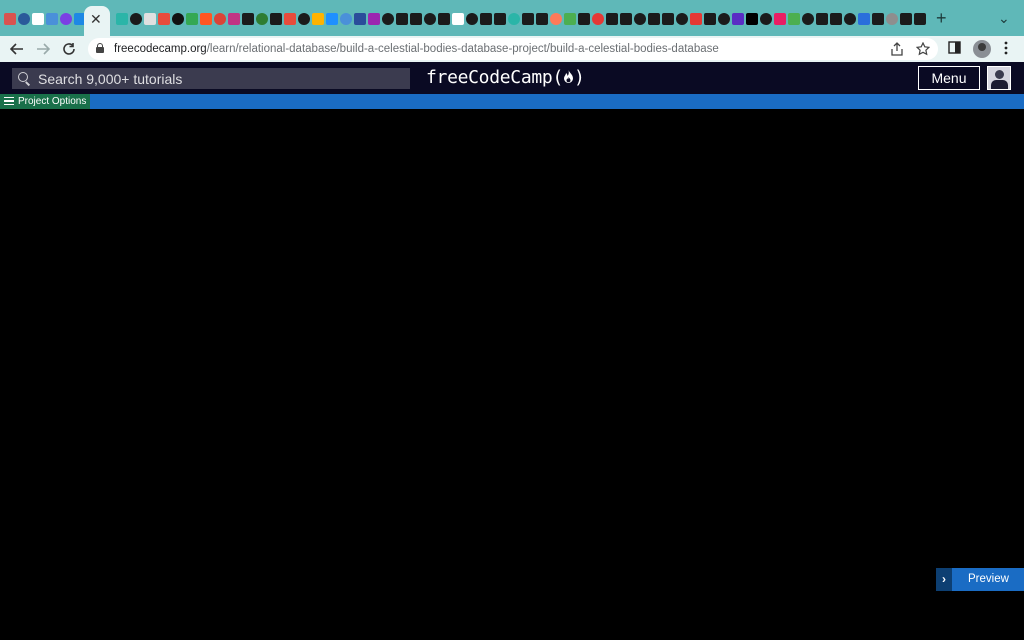 The height and width of the screenshot is (640, 1024). I want to click on user-avatar, so click(999, 78).